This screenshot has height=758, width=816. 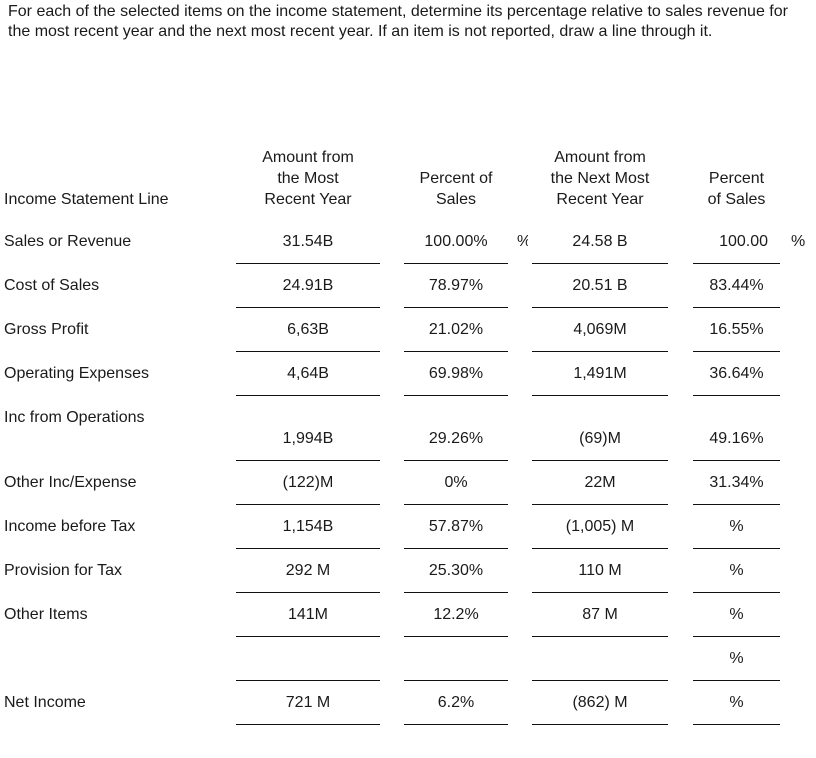 I want to click on percent-recent-cell: 6.2%, so click(x=456, y=703).